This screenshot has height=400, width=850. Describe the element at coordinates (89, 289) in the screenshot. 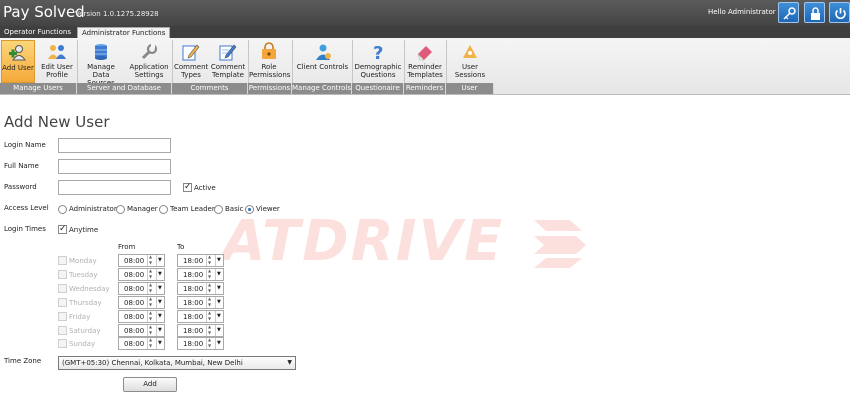

I see `day-label: Wednesday` at that location.